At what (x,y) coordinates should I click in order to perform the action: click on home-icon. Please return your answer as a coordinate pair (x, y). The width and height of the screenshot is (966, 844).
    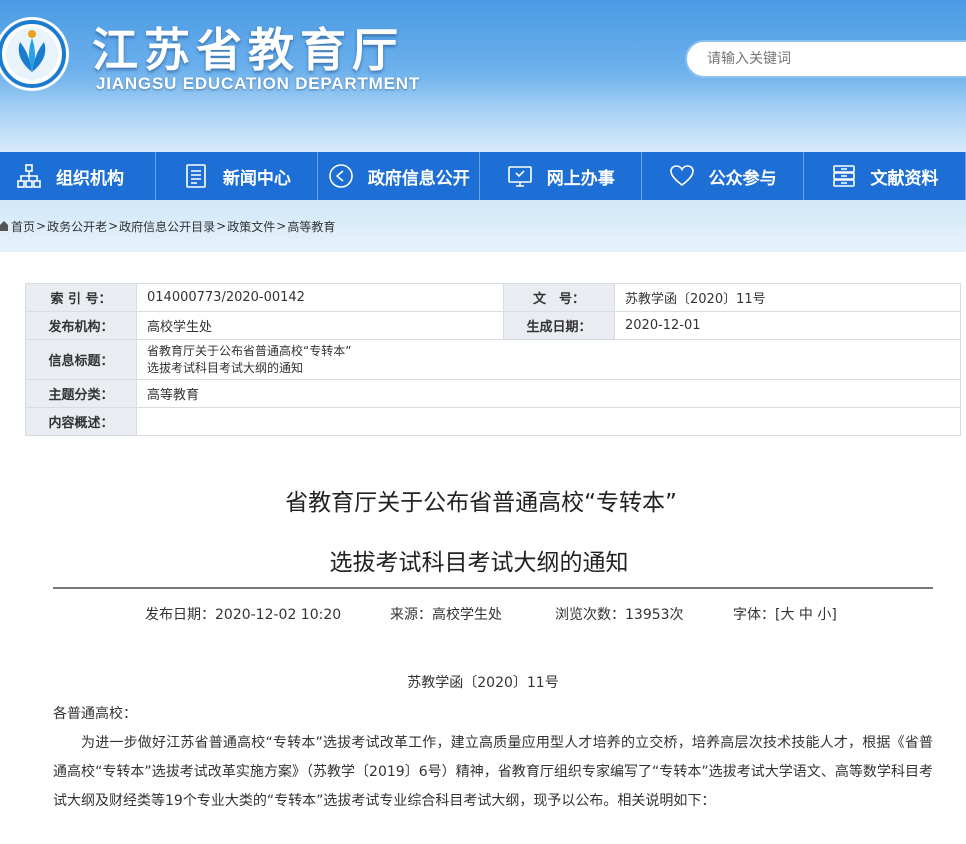
    Looking at the image, I should click on (4, 226).